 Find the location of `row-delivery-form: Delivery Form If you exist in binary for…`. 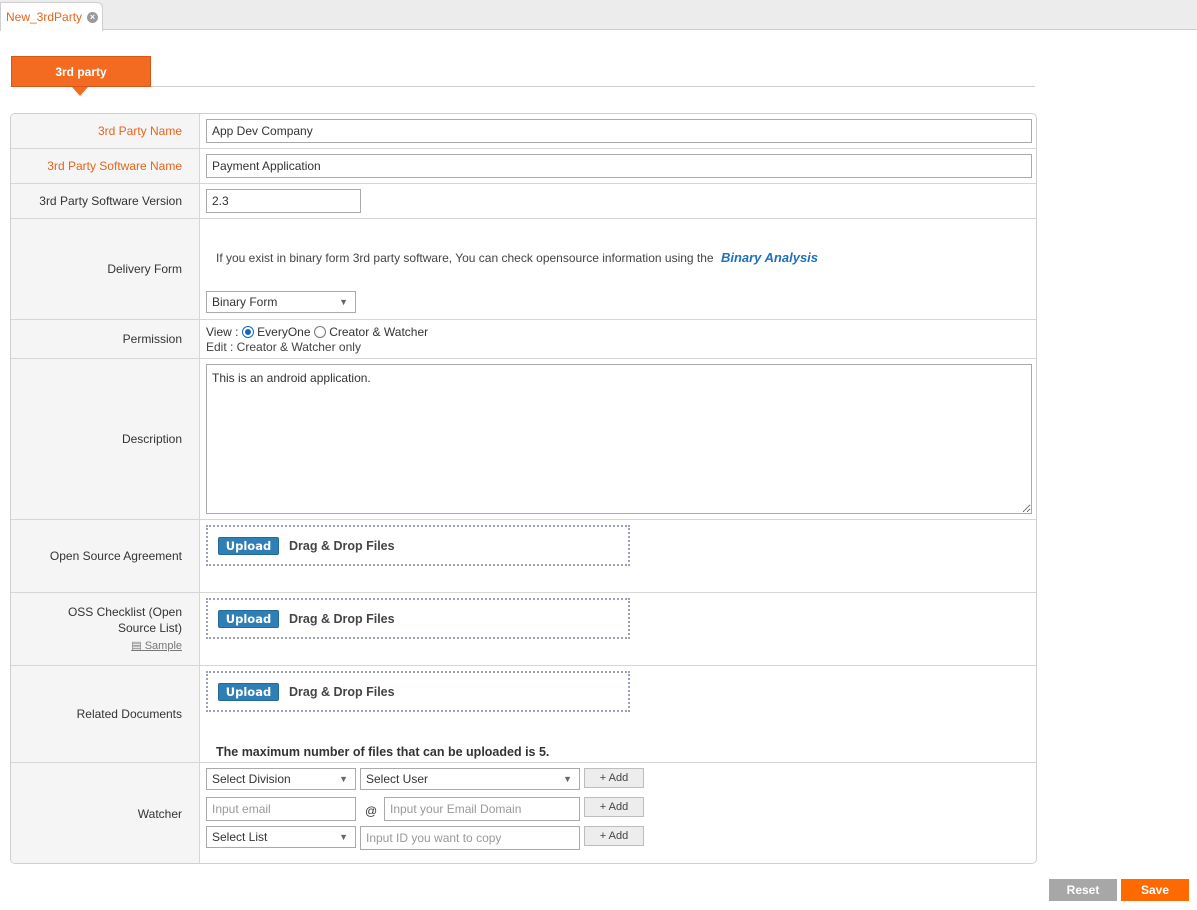

row-delivery-form: Delivery Form If you exist in binary for… is located at coordinates (523, 269).